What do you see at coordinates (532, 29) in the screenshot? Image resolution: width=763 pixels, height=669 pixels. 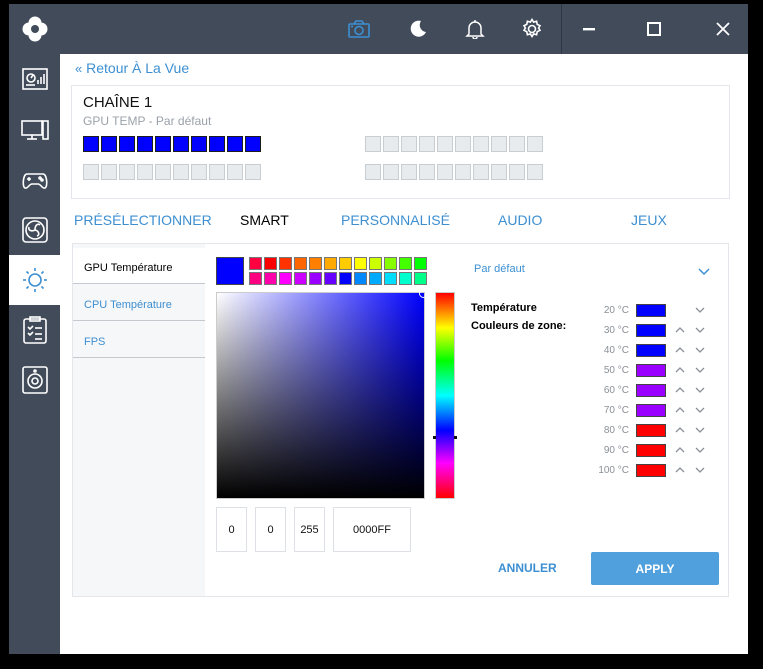 I see `settings-button` at bounding box center [532, 29].